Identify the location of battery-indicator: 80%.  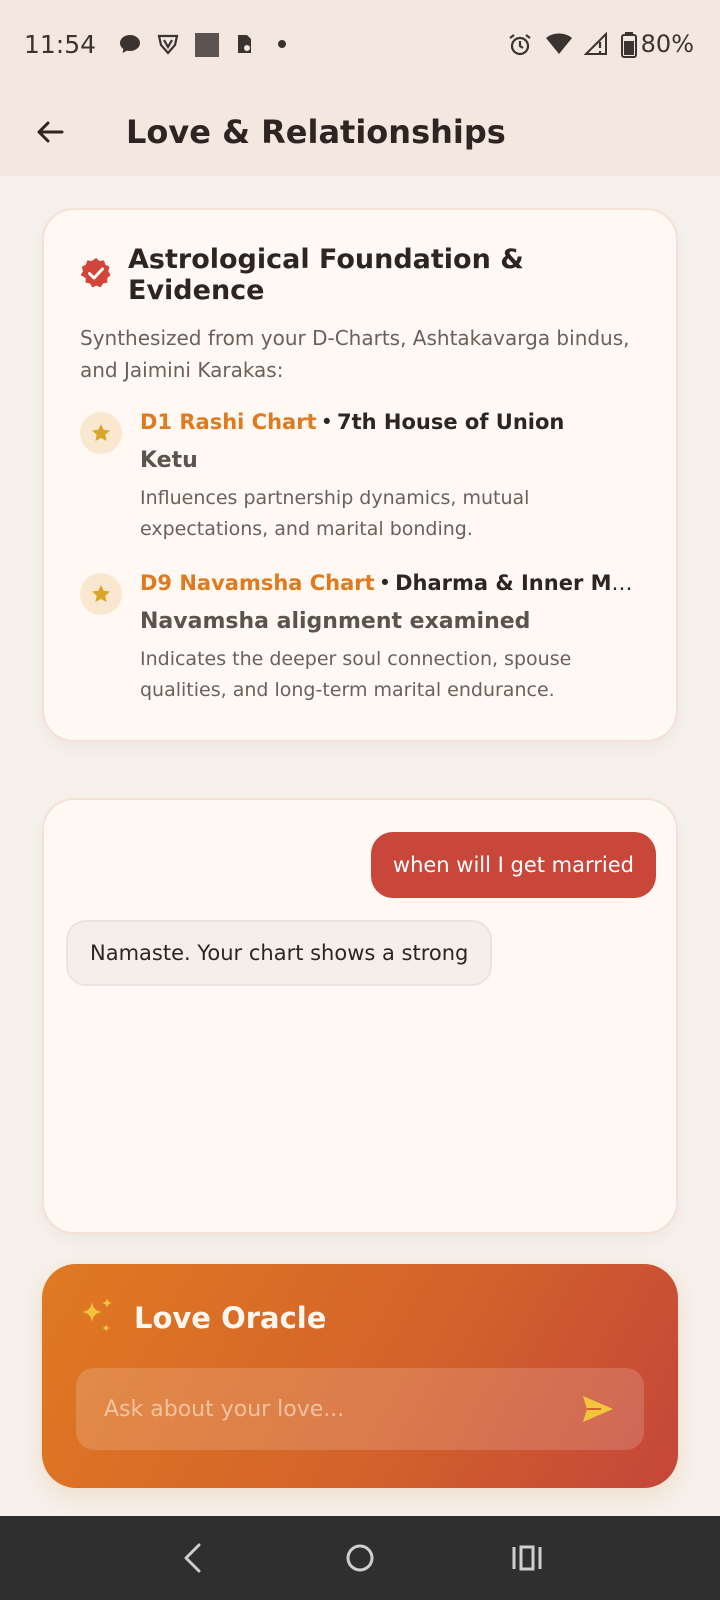
(657, 44).